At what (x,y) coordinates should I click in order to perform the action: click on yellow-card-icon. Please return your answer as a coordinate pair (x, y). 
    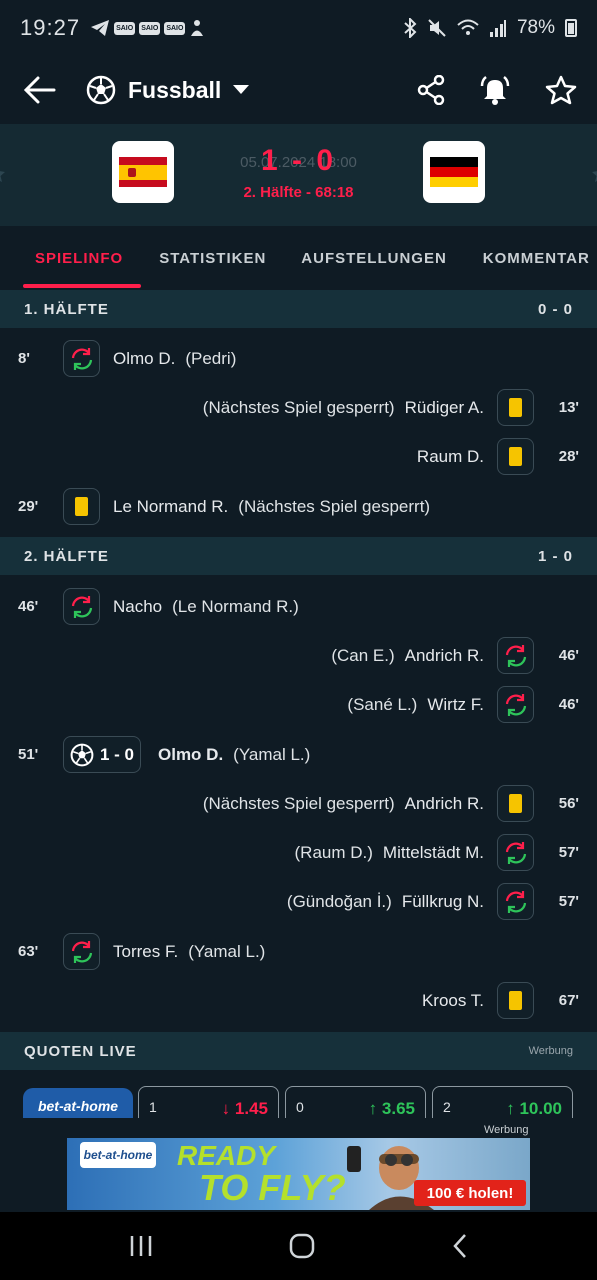
    Looking at the image, I should click on (81, 506).